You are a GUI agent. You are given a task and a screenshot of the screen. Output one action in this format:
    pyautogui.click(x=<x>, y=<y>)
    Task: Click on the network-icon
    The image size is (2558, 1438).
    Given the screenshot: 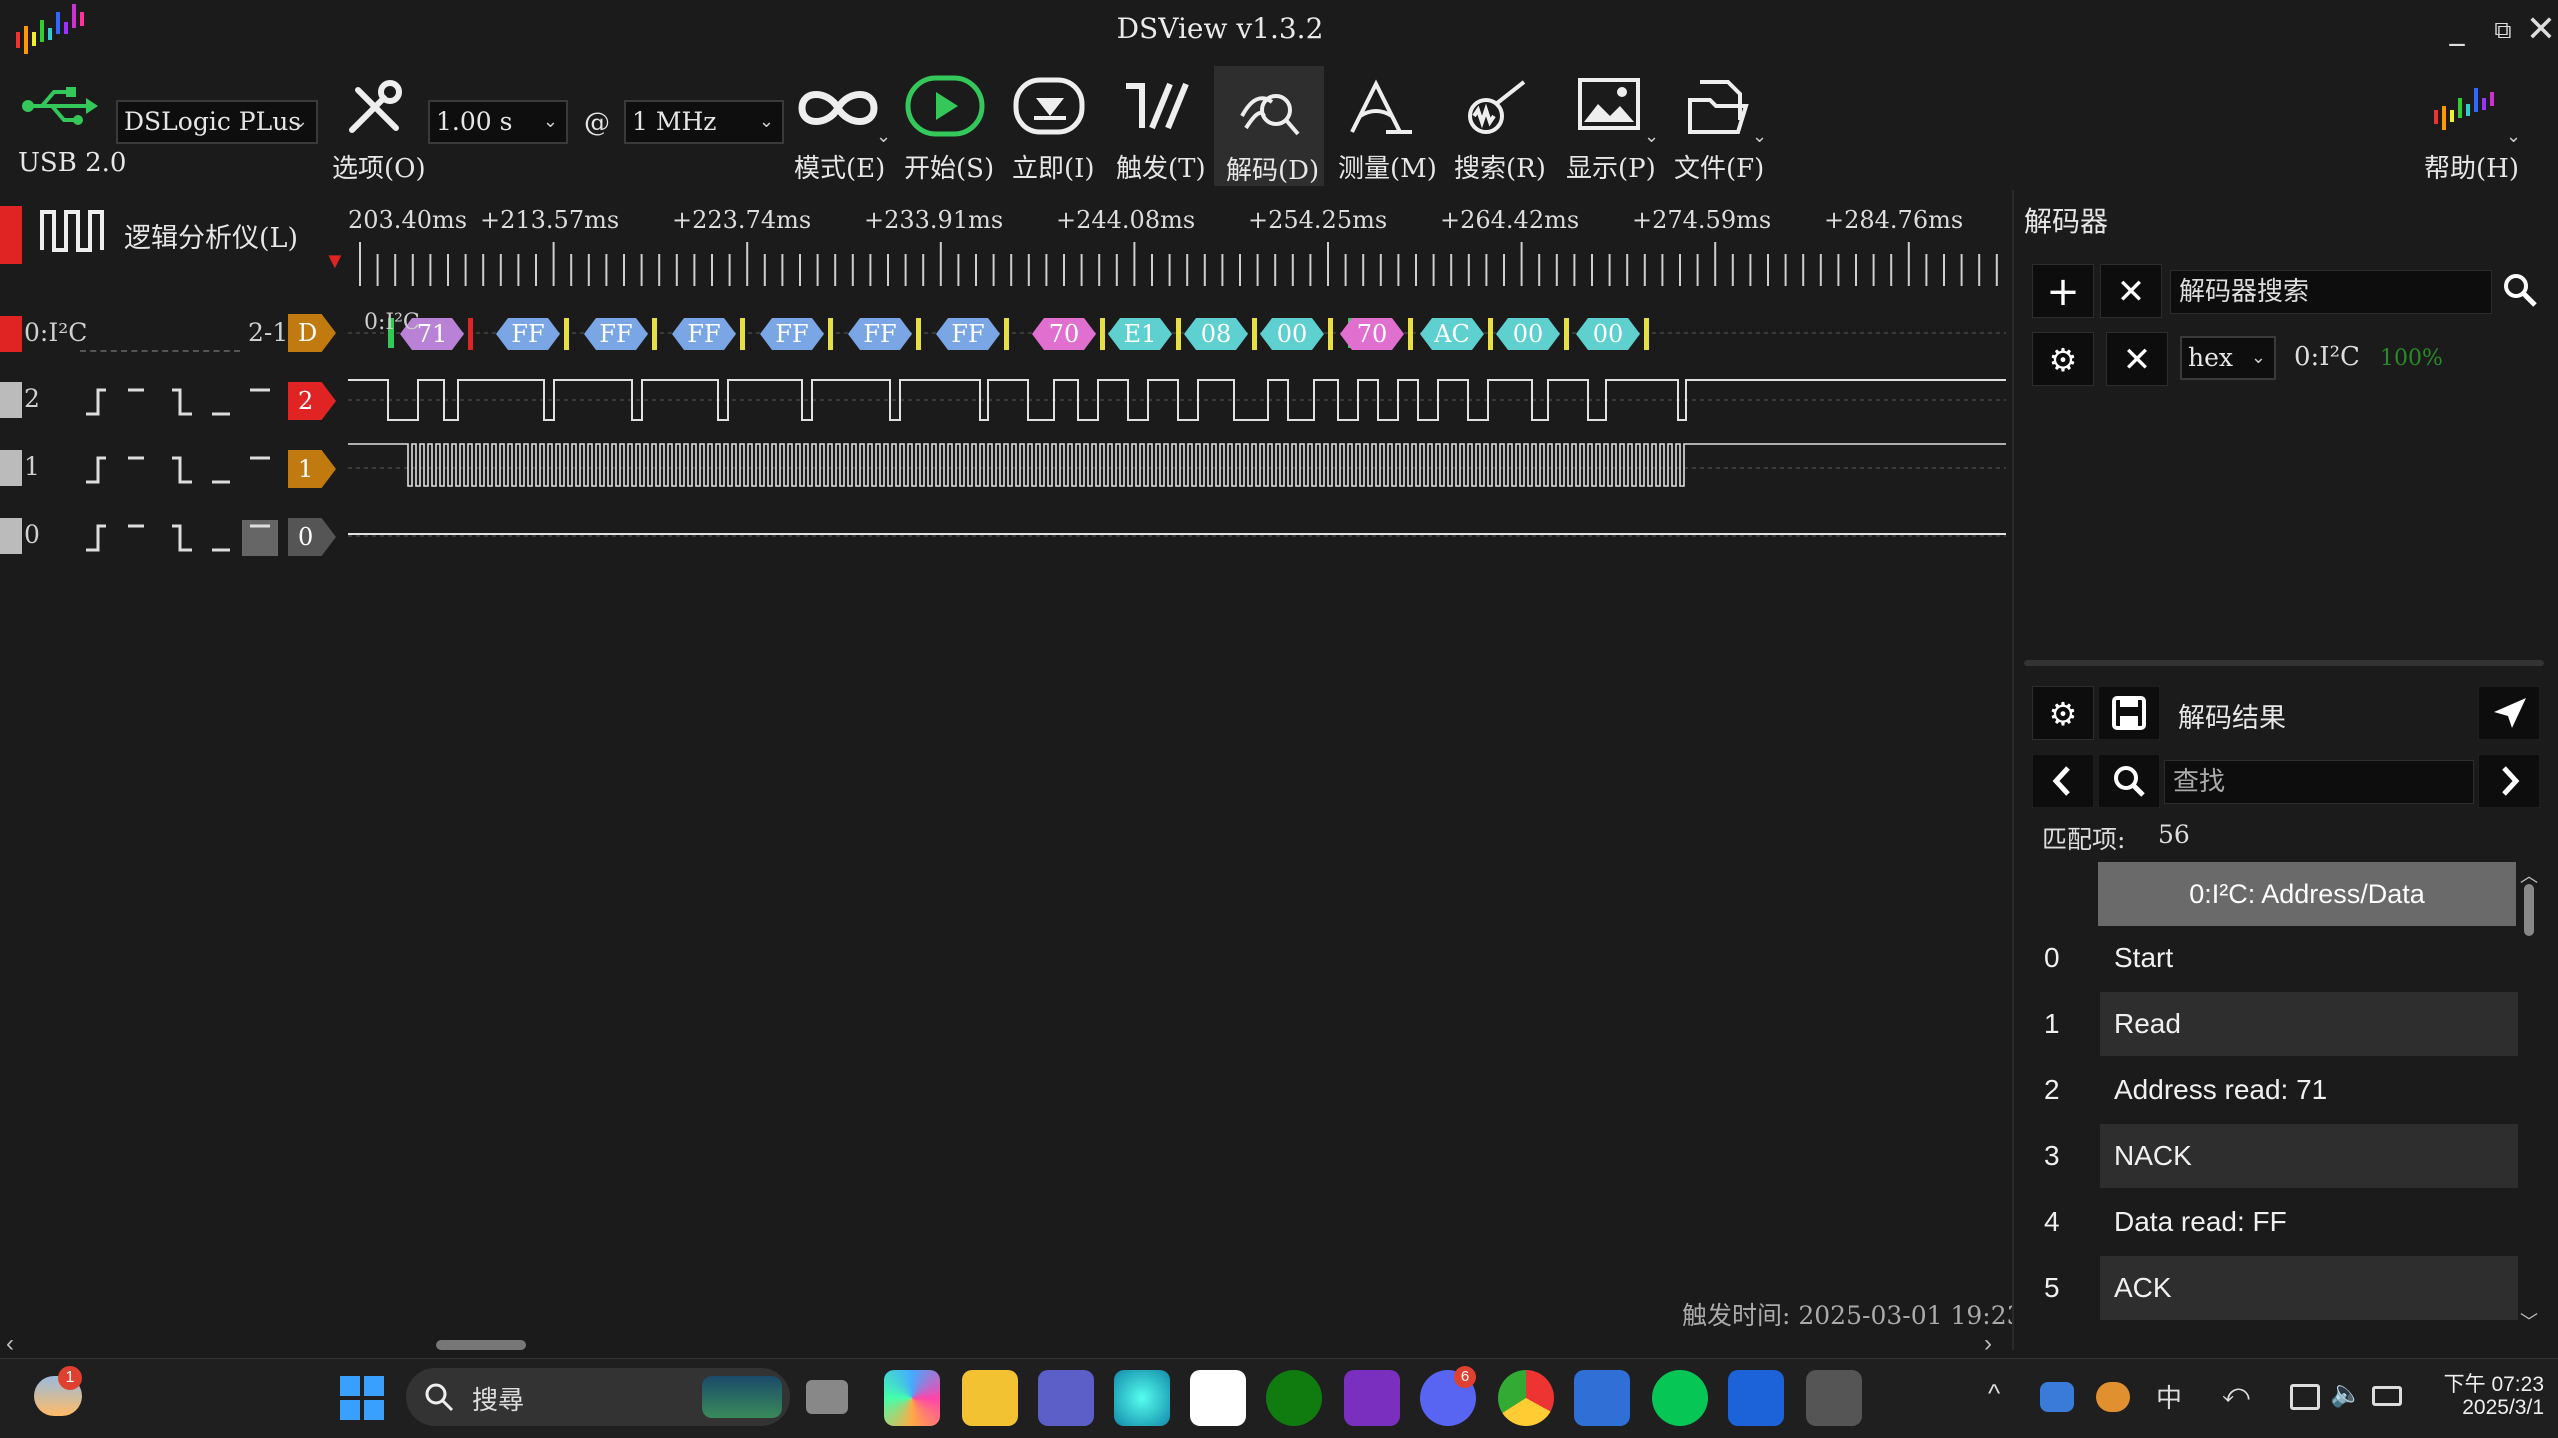 What is the action you would take?
    pyautogui.click(x=2305, y=1397)
    